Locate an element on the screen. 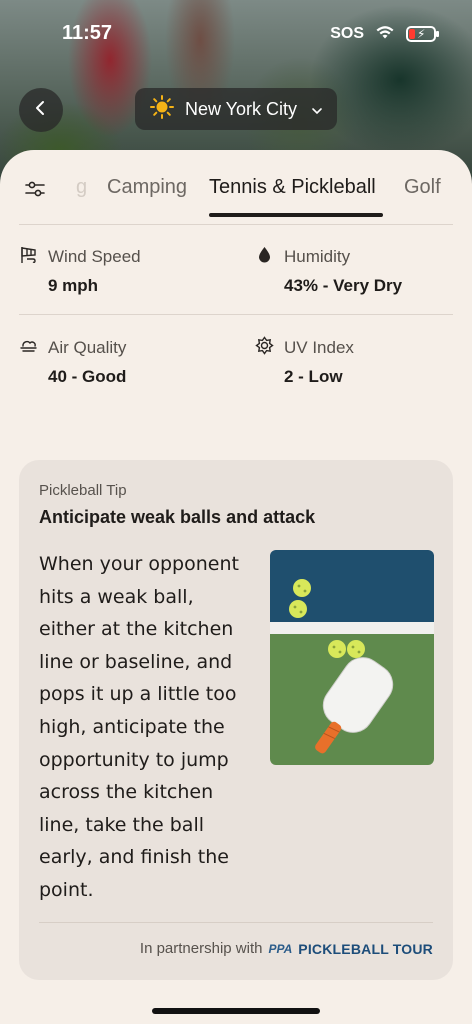 The height and width of the screenshot is (1024, 472). tab-camping: Camping is located at coordinates (147, 187).